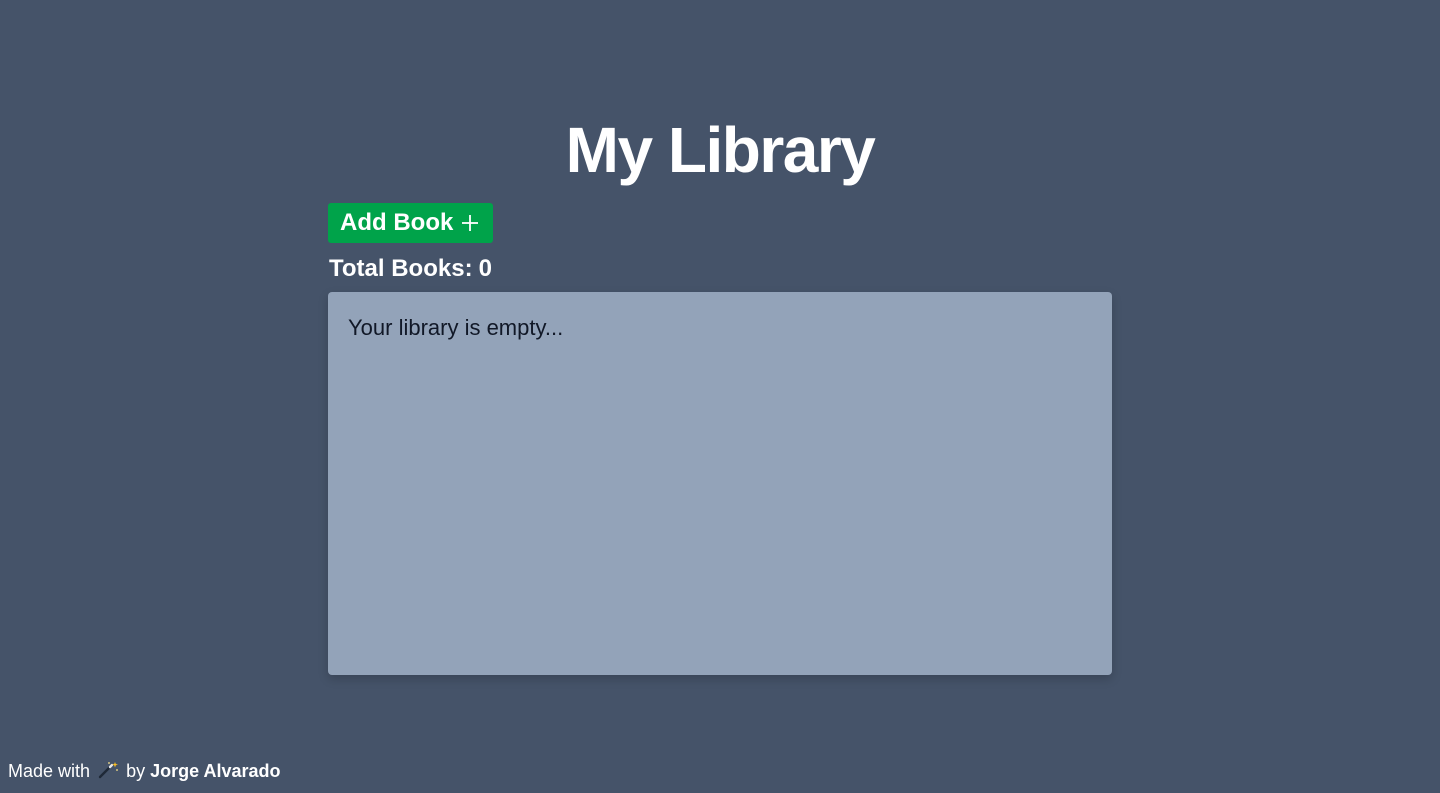  What do you see at coordinates (49, 771) in the screenshot?
I see `footer-prefix: Made with` at bounding box center [49, 771].